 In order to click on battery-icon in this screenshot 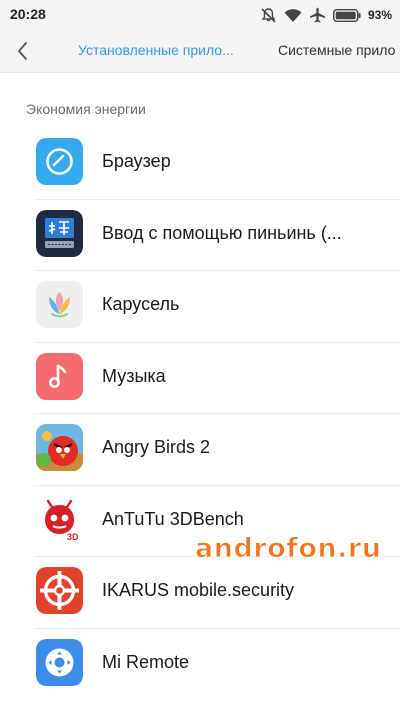, I will do `click(346, 15)`.